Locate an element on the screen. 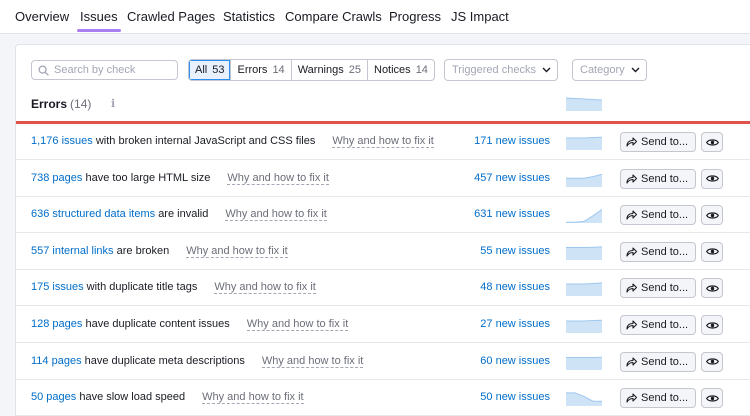 The height and width of the screenshot is (416, 750). issue-count-link: 175 issues is located at coordinates (57, 287).